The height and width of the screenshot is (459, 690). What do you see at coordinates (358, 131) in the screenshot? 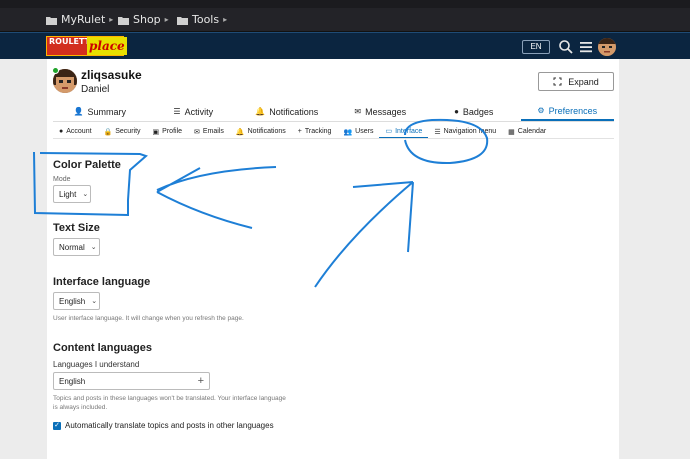
I see `subtab-users: 👥 Users` at bounding box center [358, 131].